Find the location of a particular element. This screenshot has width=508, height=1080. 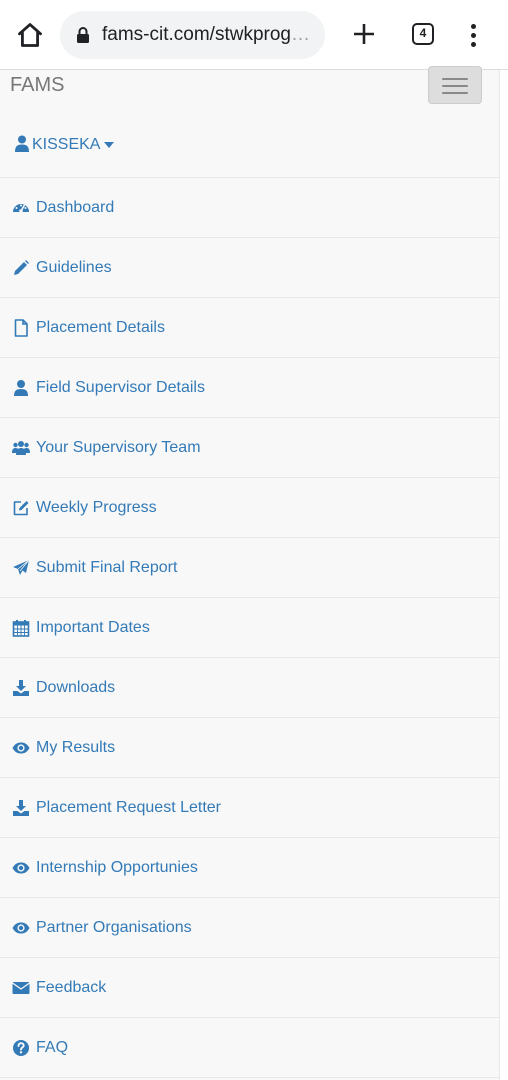

nav-item-my-results: My Results is located at coordinates (249, 748).